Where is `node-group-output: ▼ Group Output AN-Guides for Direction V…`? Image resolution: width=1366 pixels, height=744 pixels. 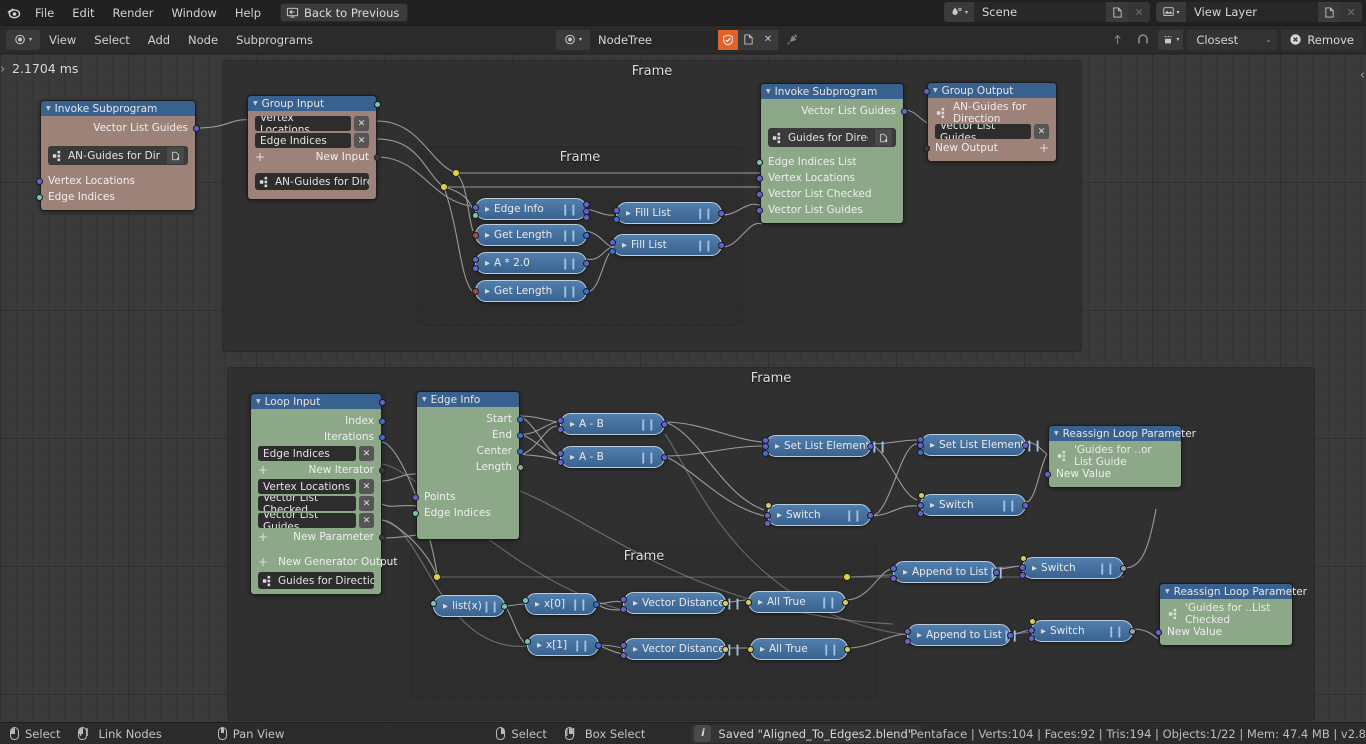
node-group-output: ▼ Group Output AN-Guides for Direction V… is located at coordinates (990, 122).